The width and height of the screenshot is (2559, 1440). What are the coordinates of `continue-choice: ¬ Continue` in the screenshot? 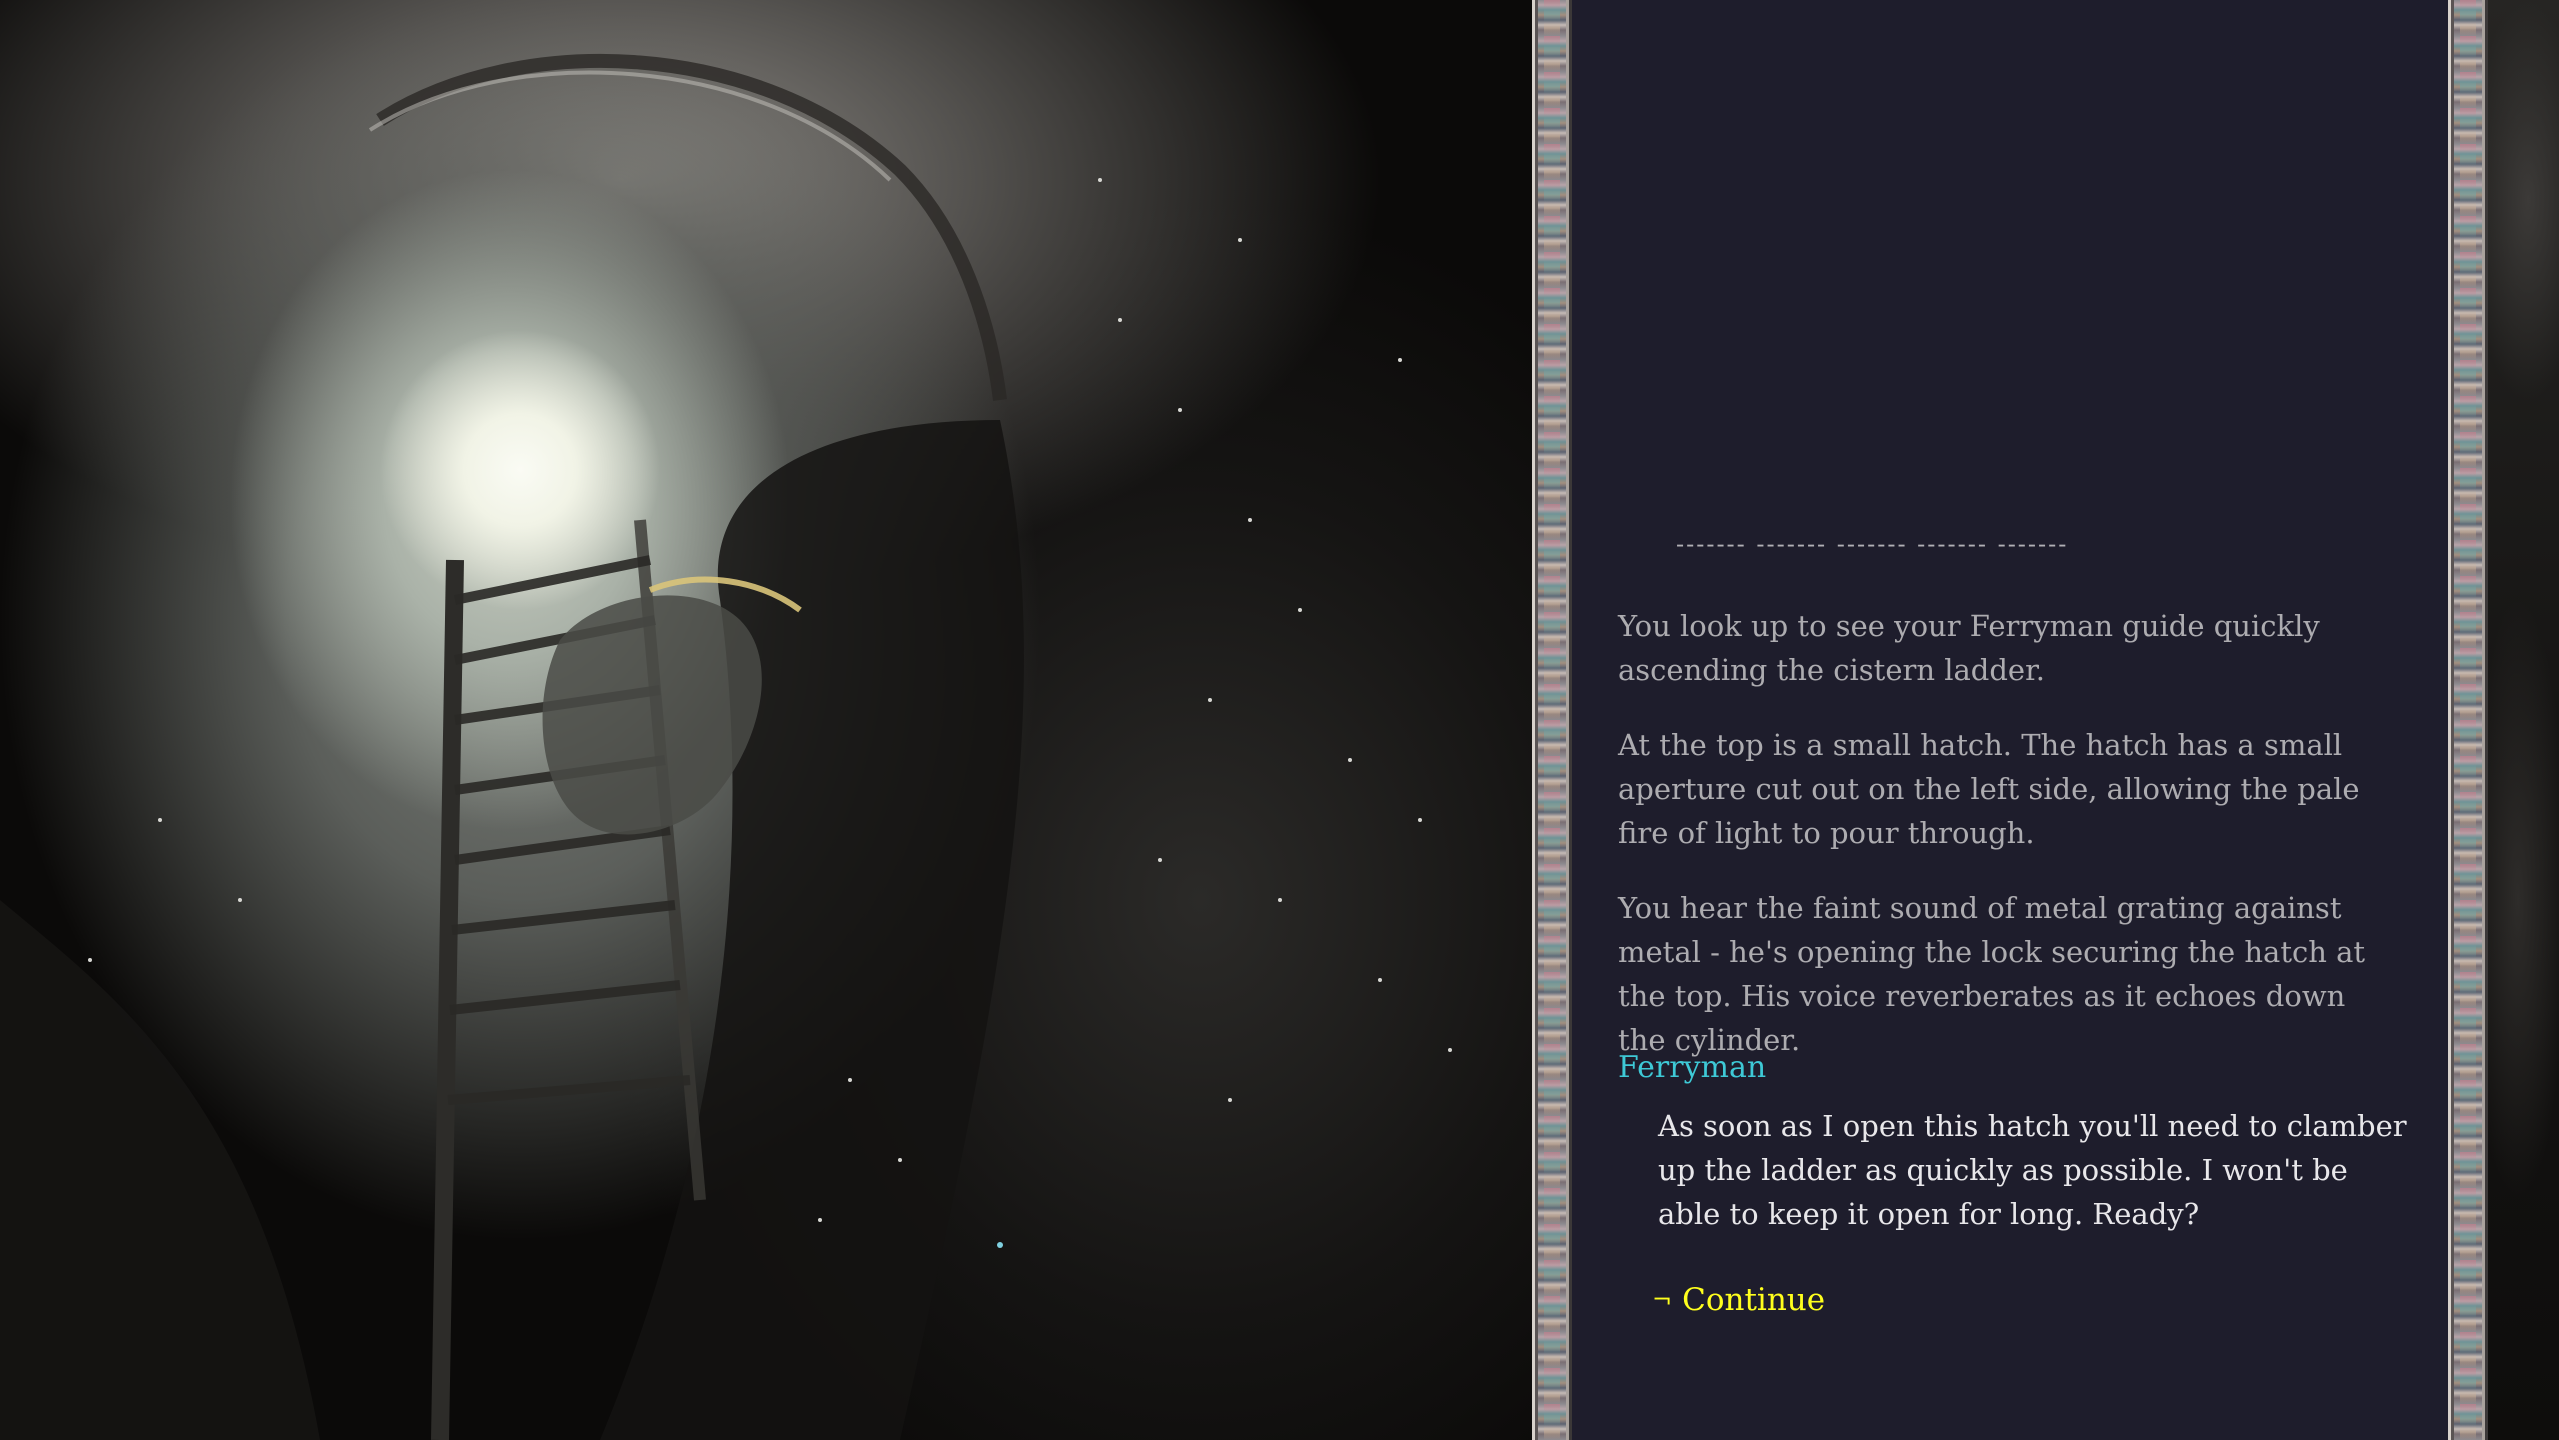 It's located at (1738, 1300).